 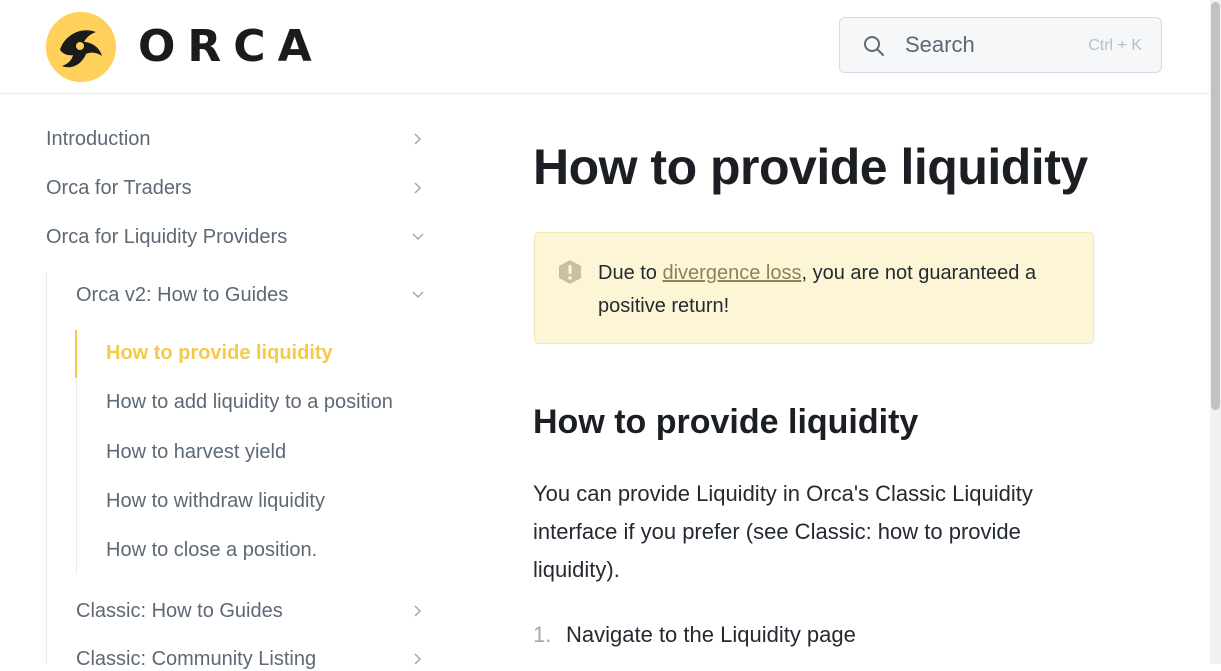 I want to click on sidebar-item-label: Classic: Community Listing, so click(x=196, y=659).